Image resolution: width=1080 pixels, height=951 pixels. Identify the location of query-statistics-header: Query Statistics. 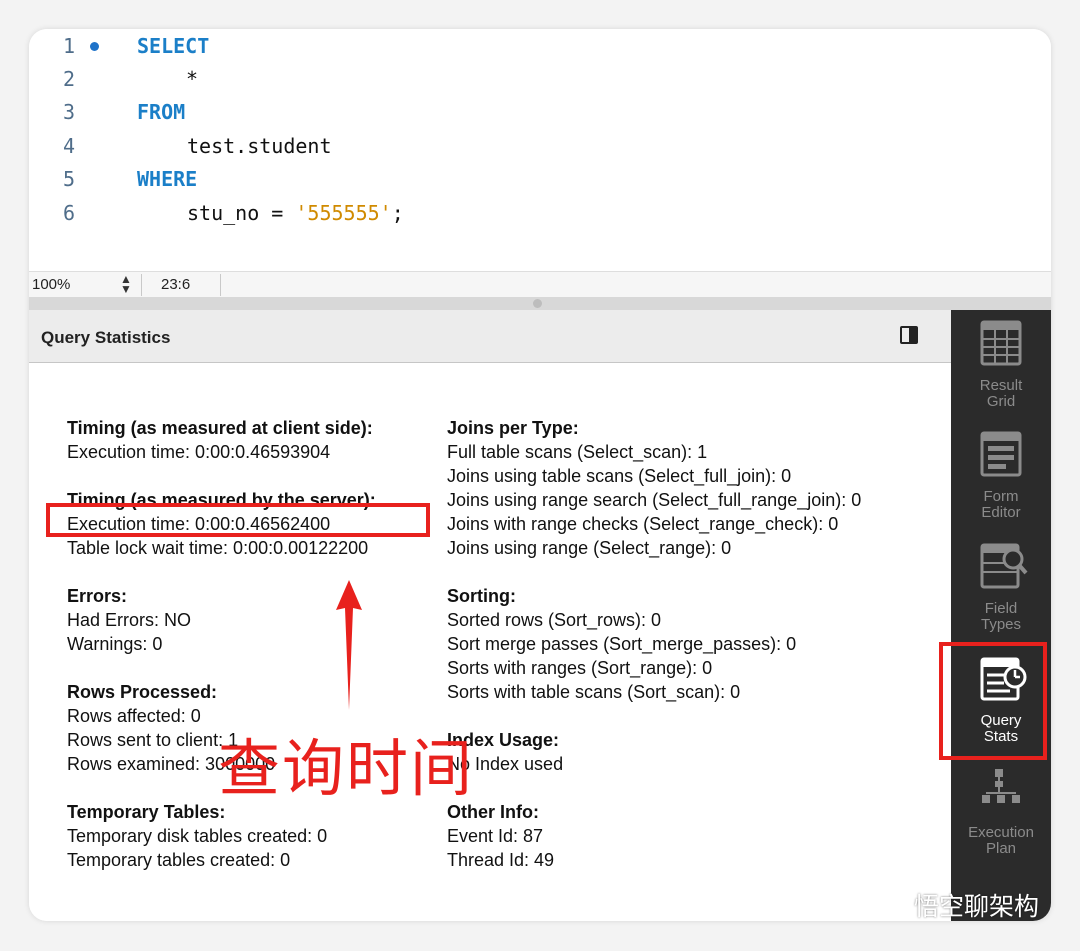
(490, 336).